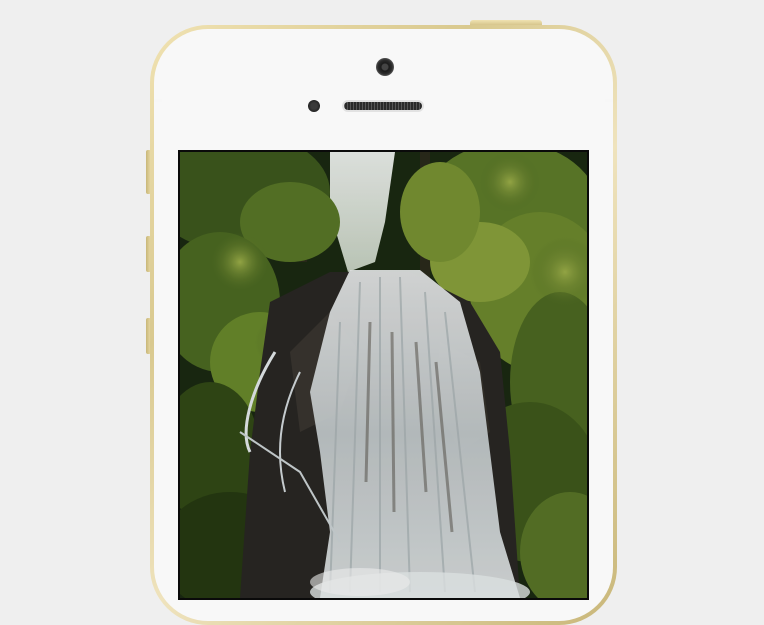 This screenshot has height=625, width=764. Describe the element at coordinates (158, 100) in the screenshot. I see `antenna-band-left` at that location.